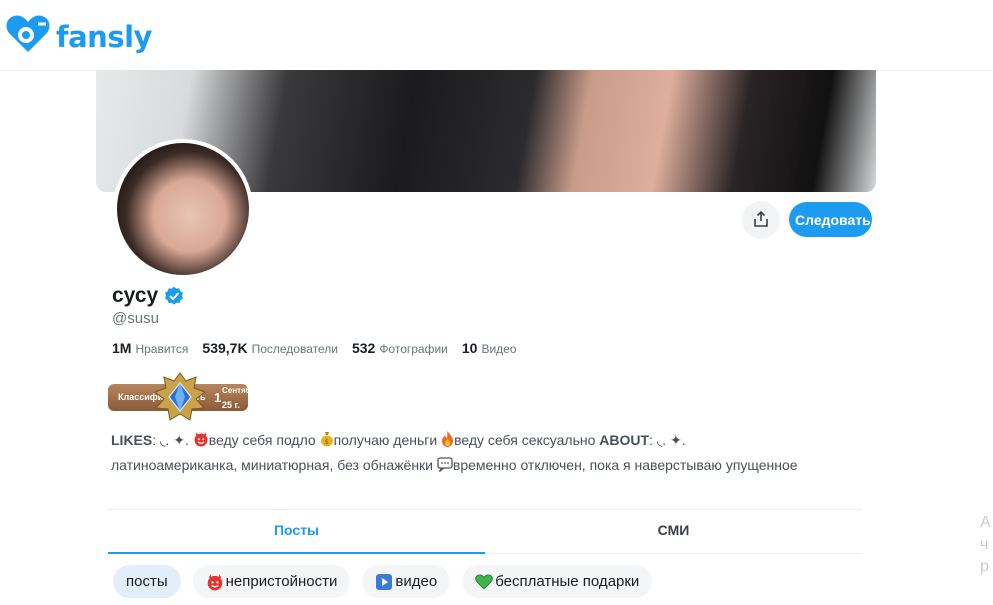  I want to click on stat-value: 10, so click(469, 348).